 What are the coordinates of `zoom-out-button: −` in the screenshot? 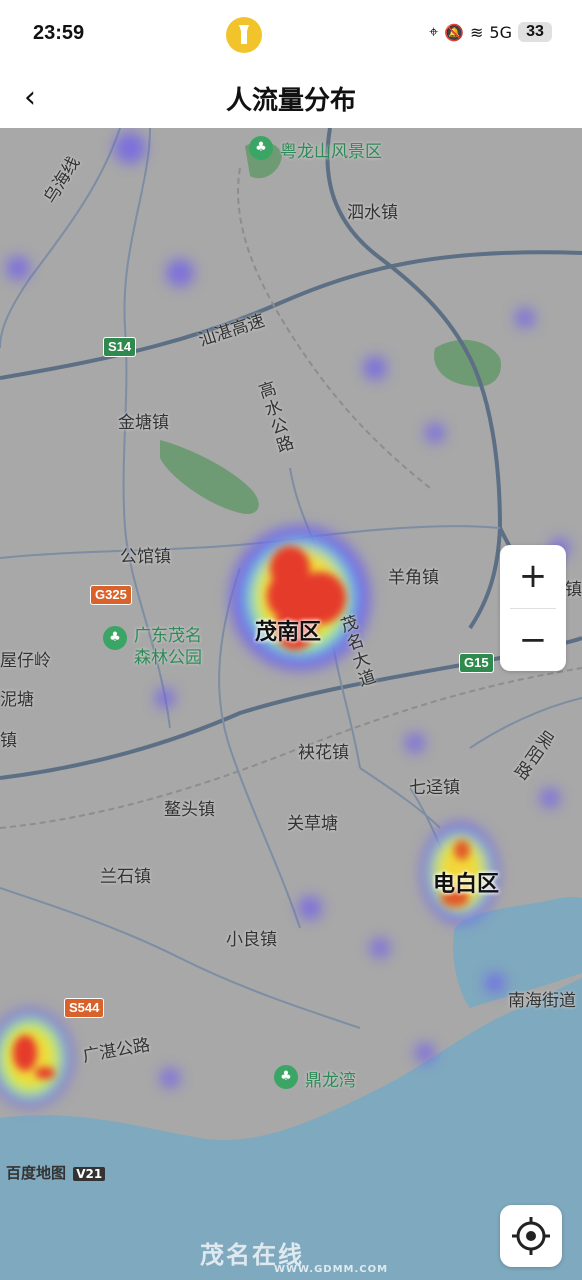 It's located at (533, 640).